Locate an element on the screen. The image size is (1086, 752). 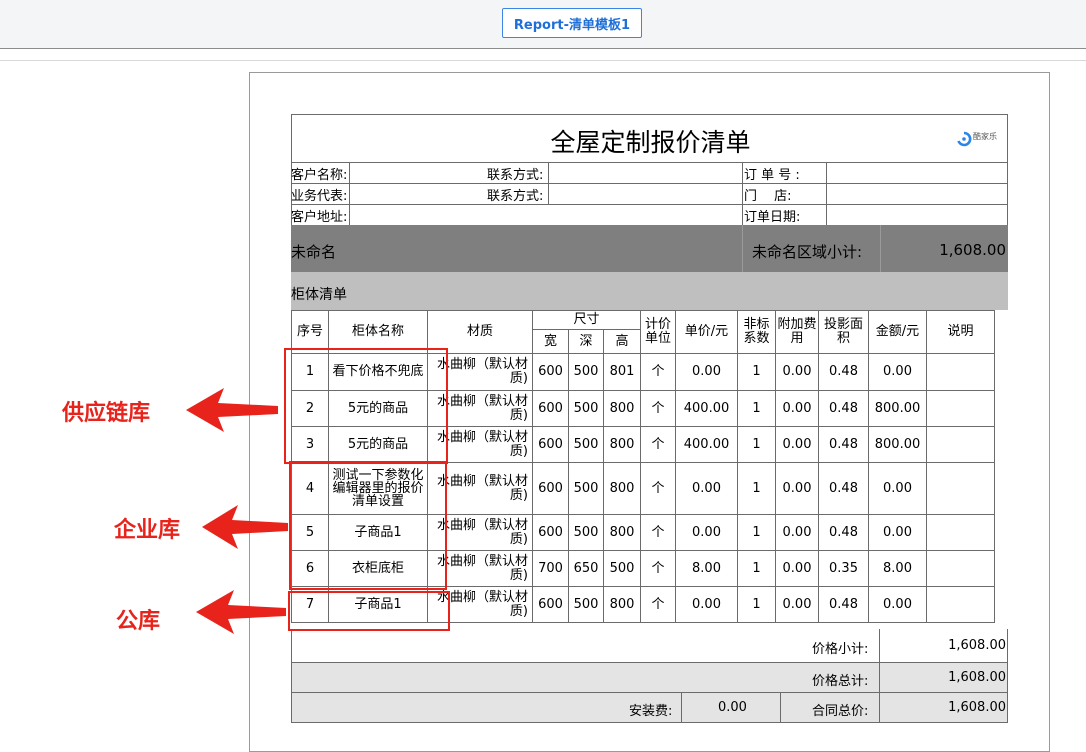
section-bar is located at coordinates (649, 248).